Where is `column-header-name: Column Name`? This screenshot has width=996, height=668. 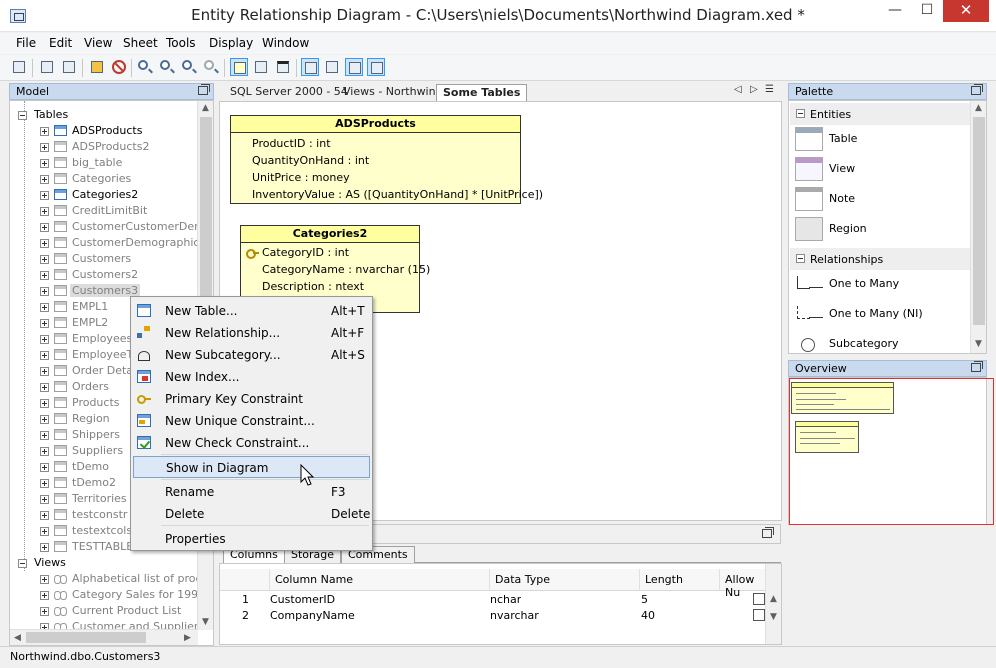 column-header-name: Column Name is located at coordinates (380, 580).